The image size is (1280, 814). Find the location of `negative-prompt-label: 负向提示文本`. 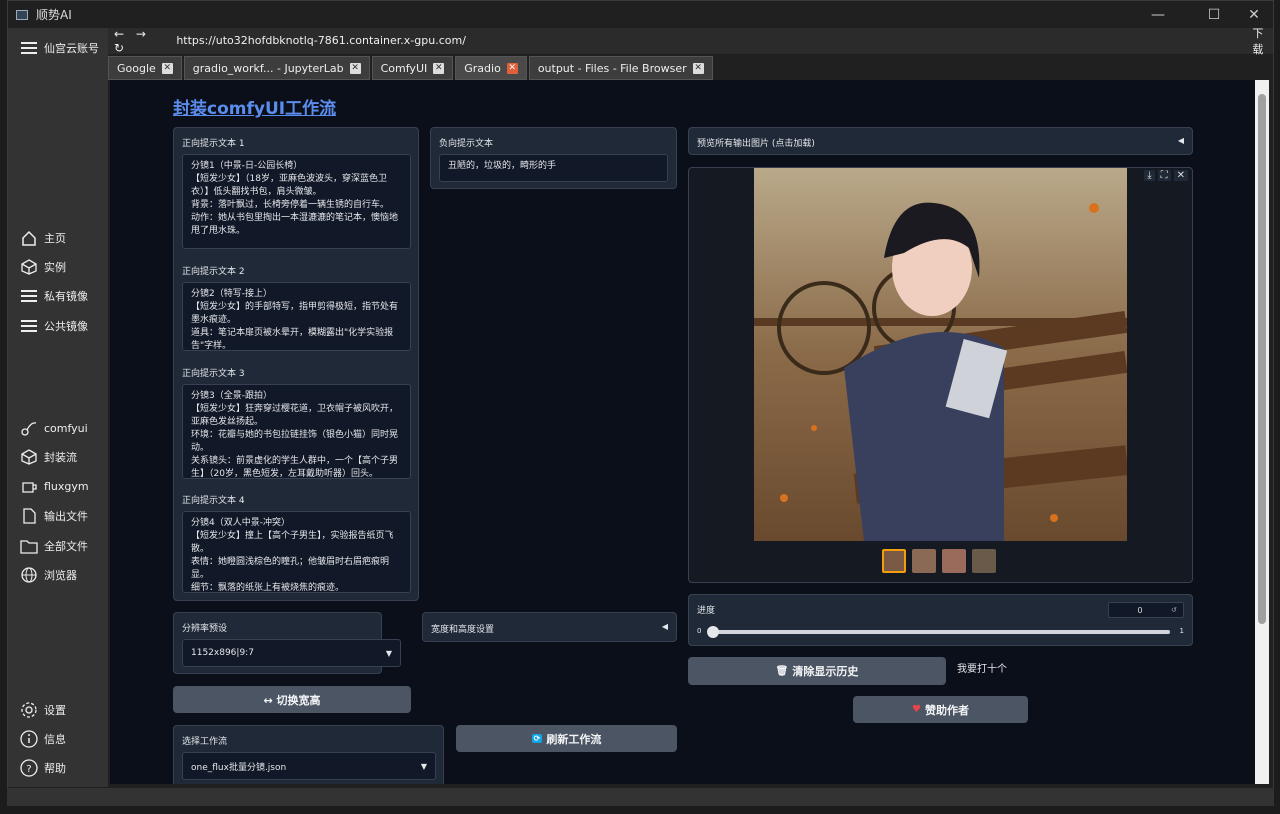

negative-prompt-label: 负向提示文本 is located at coordinates (466, 144).